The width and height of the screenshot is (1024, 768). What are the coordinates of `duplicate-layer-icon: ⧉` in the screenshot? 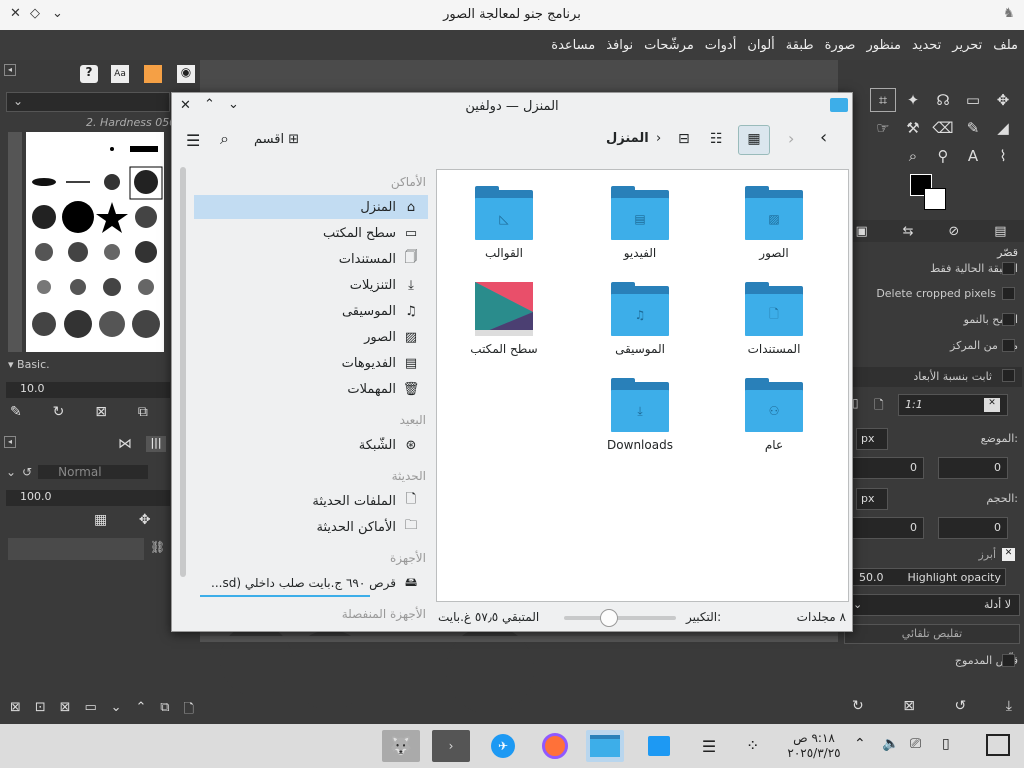 It's located at (164, 710).